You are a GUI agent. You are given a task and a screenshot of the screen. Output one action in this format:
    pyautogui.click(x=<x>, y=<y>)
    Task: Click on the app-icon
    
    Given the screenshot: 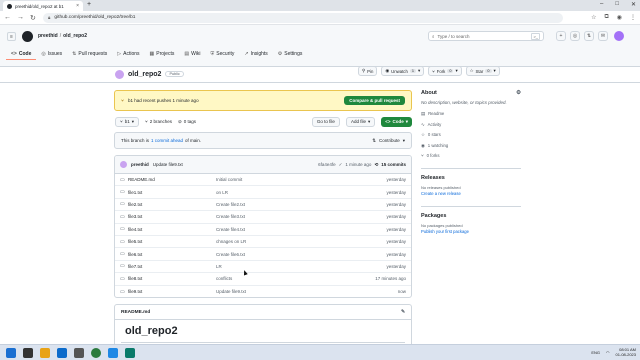 What is the action you would take?
    pyautogui.click(x=130, y=353)
    